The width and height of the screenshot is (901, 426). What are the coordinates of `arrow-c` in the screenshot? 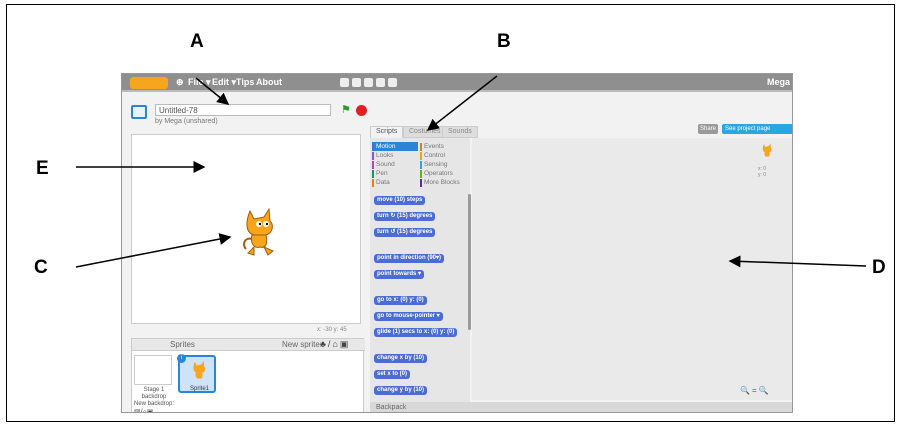 It's located at (153, 250).